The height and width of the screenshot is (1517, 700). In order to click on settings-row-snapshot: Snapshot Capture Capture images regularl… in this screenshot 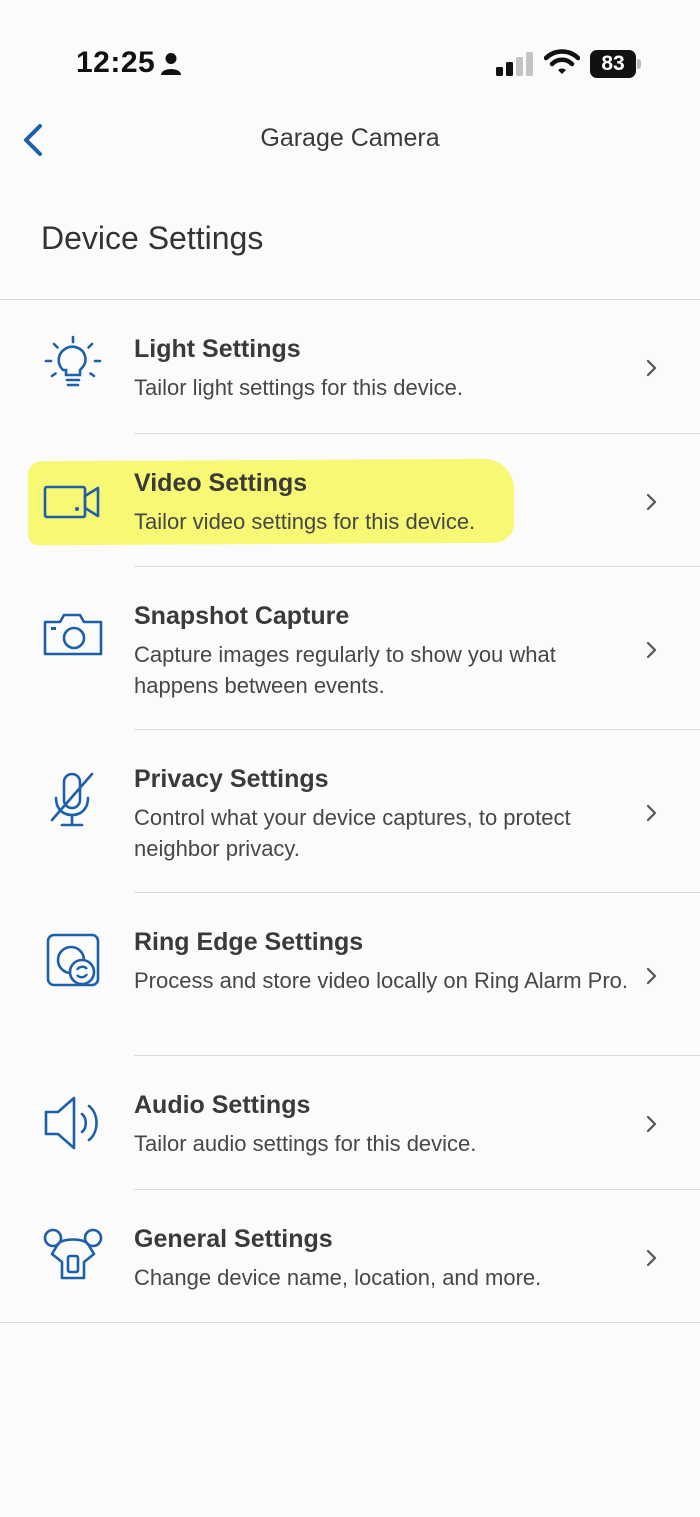, I will do `click(350, 648)`.